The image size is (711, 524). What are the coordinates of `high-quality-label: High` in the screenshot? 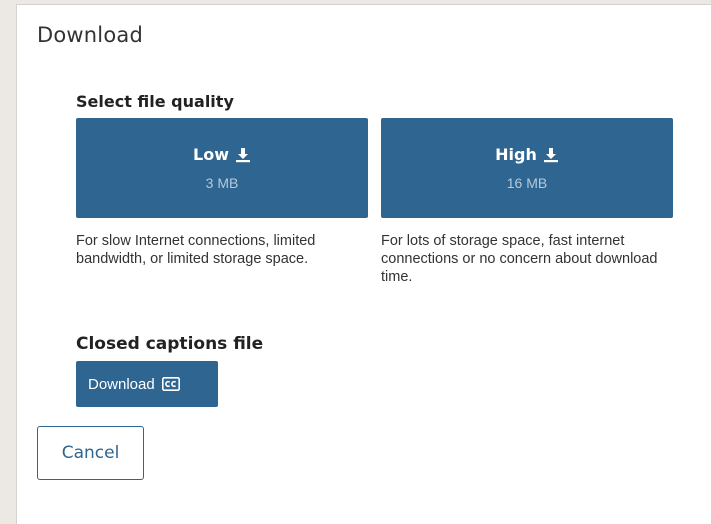 It's located at (516, 154).